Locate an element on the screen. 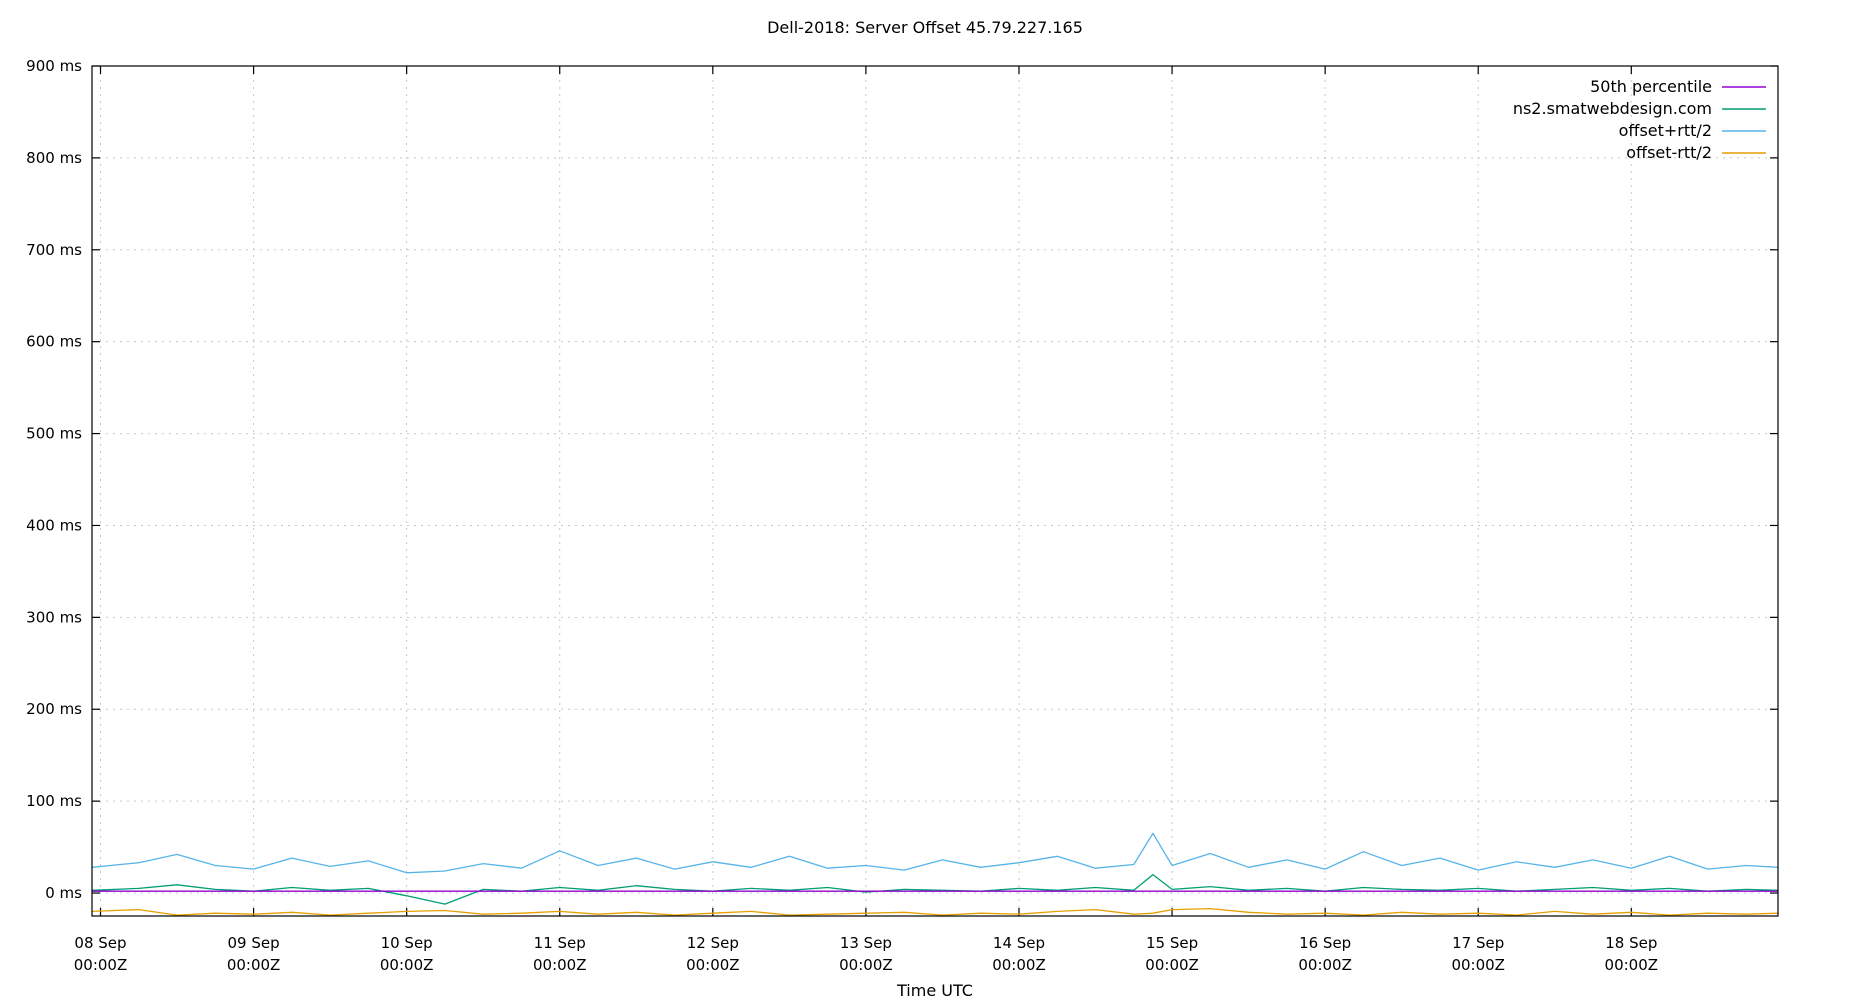  y-tick-label: 100 ms is located at coordinates (54, 801).